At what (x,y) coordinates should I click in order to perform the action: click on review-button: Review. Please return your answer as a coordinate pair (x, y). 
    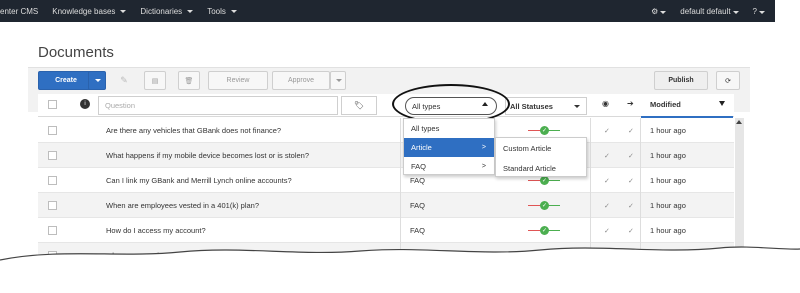
    Looking at the image, I should click on (238, 80).